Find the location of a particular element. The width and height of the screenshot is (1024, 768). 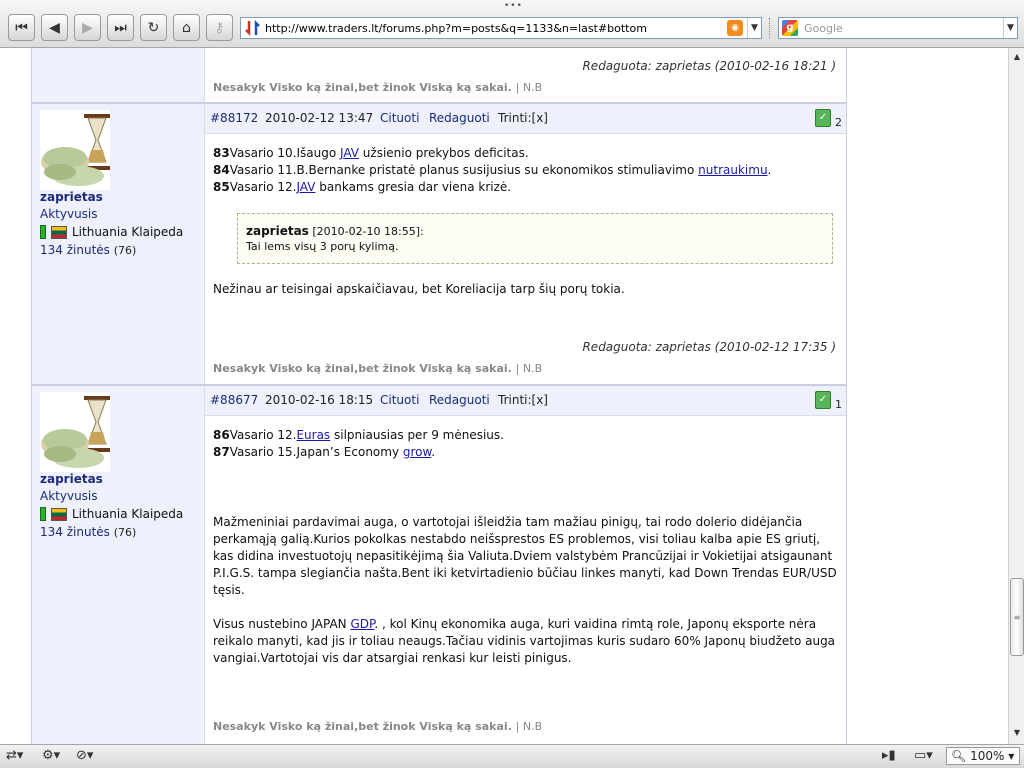

quote-text: Tai lems visų 3 porų kylimą. is located at coordinates (322, 246).